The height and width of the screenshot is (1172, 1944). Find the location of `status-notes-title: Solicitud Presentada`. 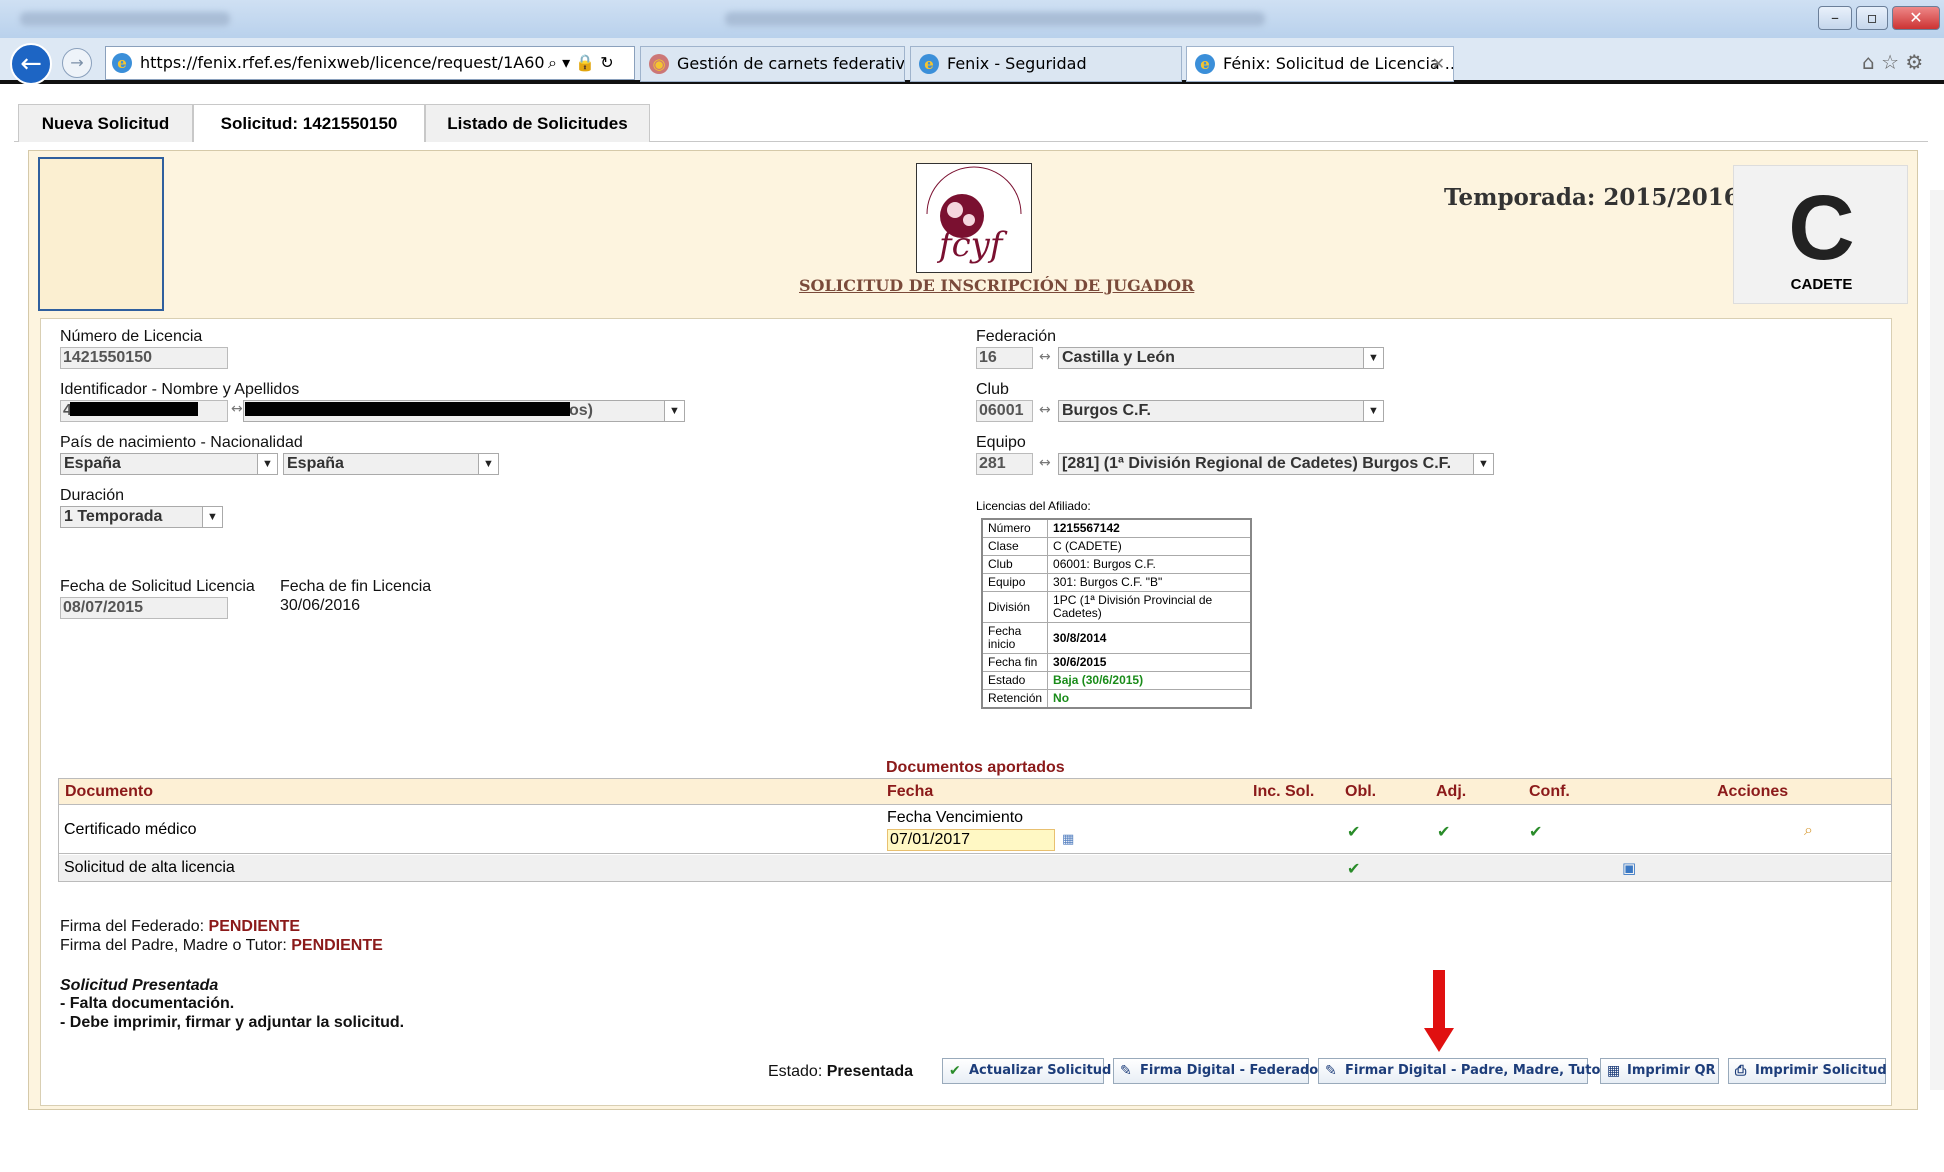

status-notes-title: Solicitud Presentada is located at coordinates (139, 985).